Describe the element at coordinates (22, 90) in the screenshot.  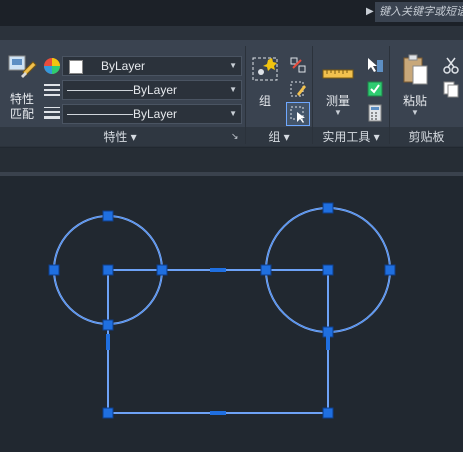
I see `match-properties-button: 特性 匹配` at that location.